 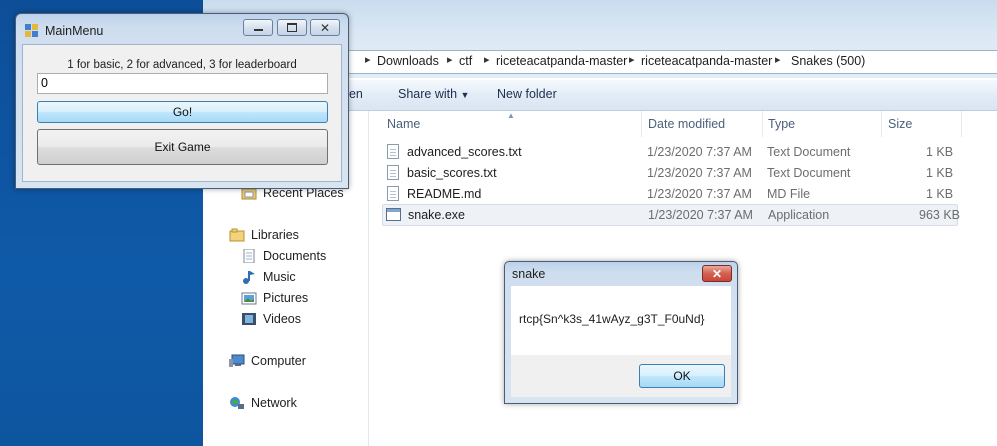 I want to click on minimize-icon, so click(x=258, y=30).